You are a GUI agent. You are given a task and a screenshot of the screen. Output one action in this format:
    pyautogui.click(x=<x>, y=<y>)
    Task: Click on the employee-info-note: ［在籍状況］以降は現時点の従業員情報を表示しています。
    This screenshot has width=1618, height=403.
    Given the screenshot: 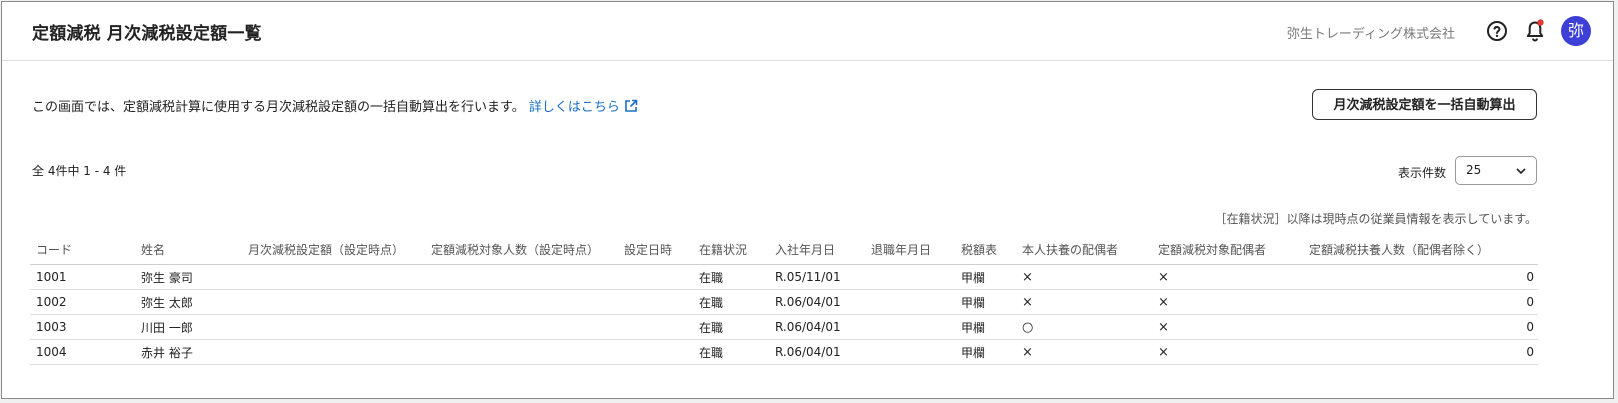 What is the action you would take?
    pyautogui.click(x=1375, y=219)
    